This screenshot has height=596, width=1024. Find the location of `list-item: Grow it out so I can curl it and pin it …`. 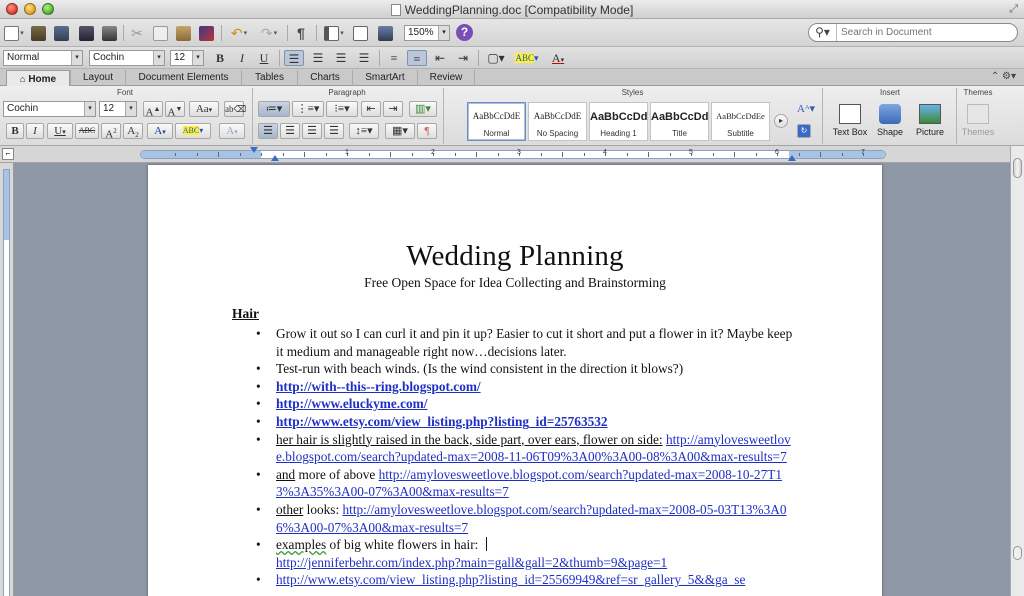

list-item: Grow it out so I can curl it and pin it … is located at coordinates (526, 342).